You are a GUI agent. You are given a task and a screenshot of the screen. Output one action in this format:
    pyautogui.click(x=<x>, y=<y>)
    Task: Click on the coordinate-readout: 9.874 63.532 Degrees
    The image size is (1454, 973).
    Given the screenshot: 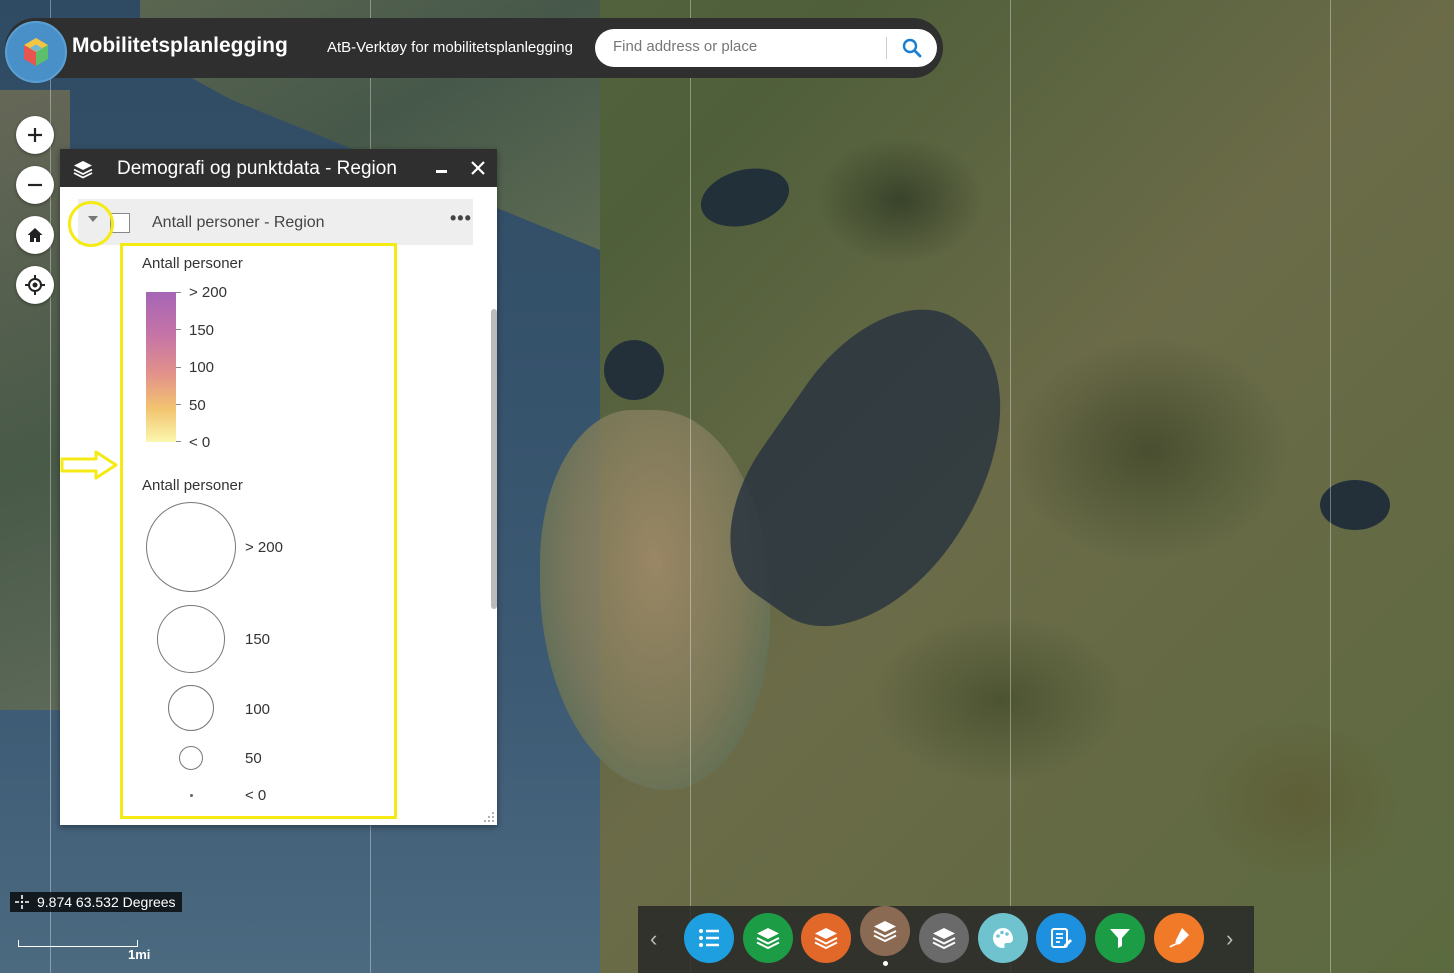 What is the action you would take?
    pyautogui.click(x=96, y=902)
    